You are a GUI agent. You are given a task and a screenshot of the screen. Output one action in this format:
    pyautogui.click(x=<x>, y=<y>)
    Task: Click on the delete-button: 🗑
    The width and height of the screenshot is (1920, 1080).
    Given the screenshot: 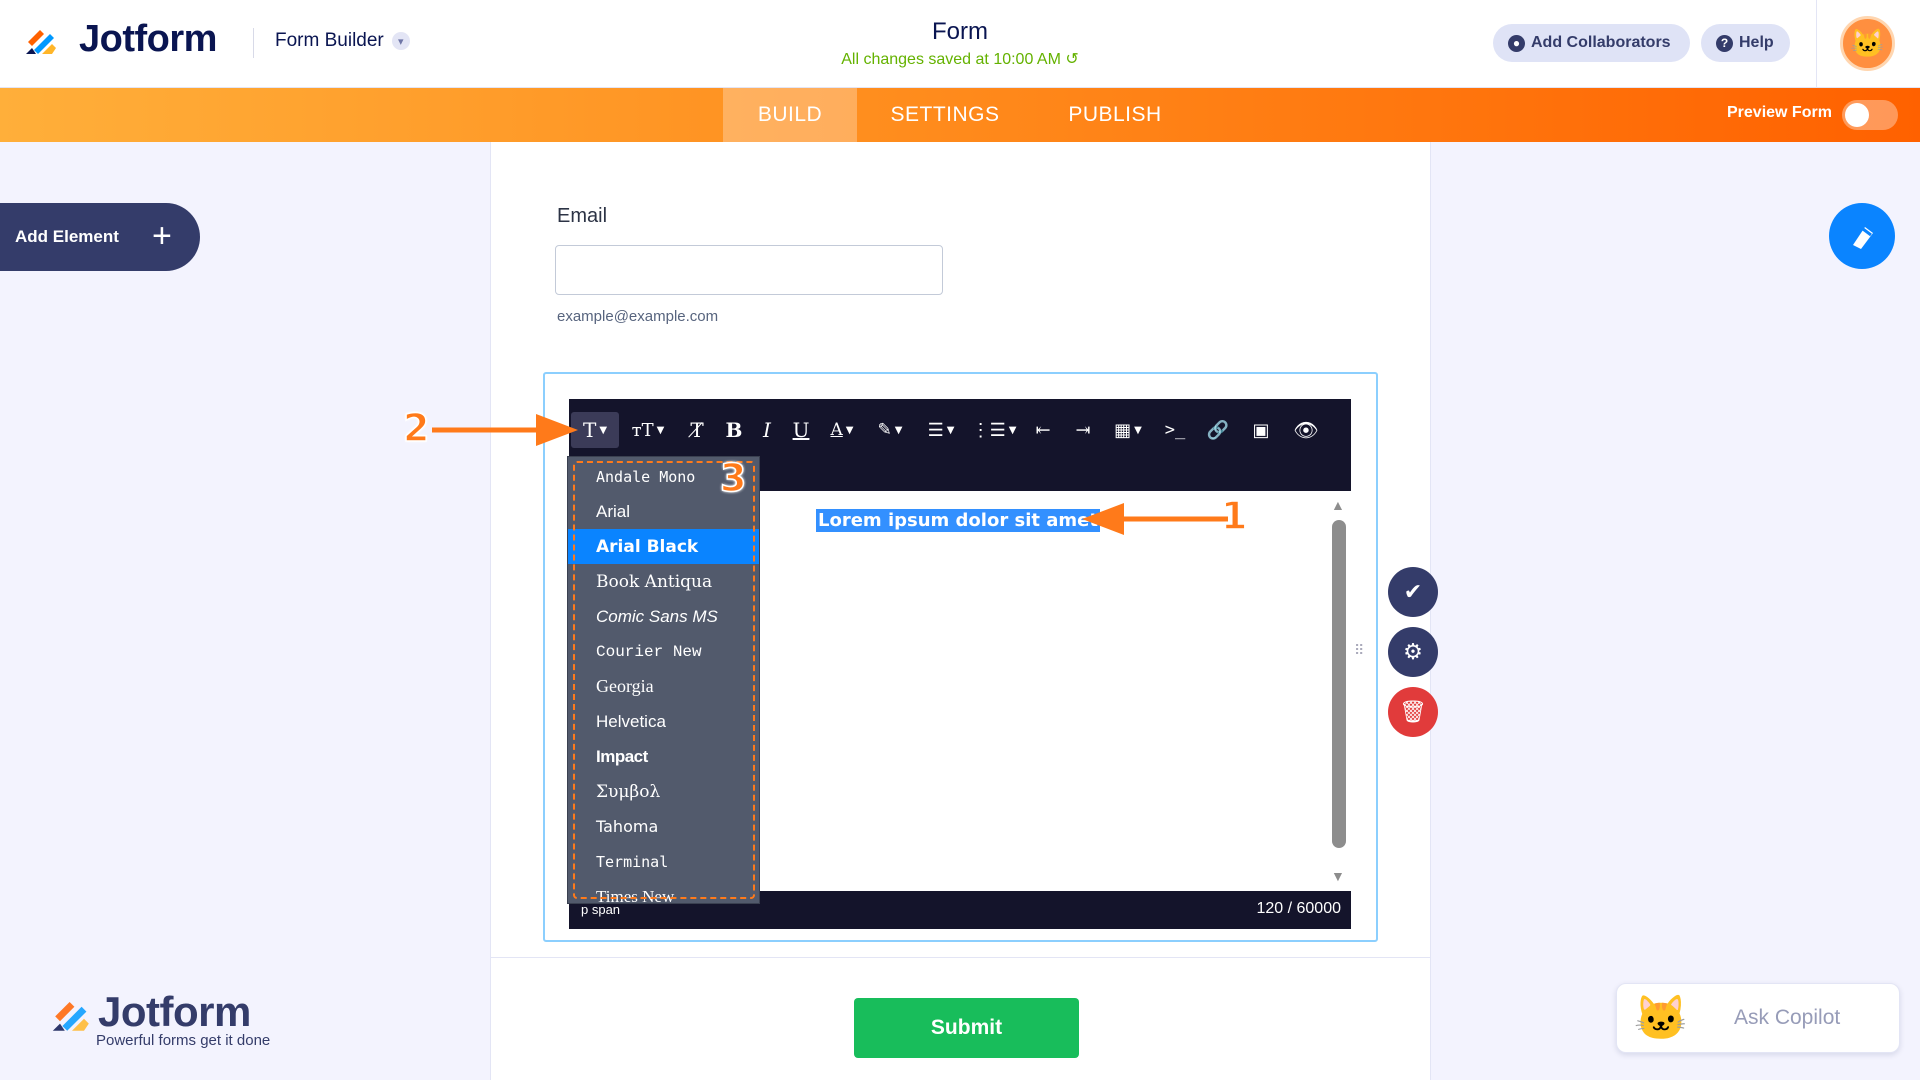 What is the action you would take?
    pyautogui.click(x=1413, y=712)
    